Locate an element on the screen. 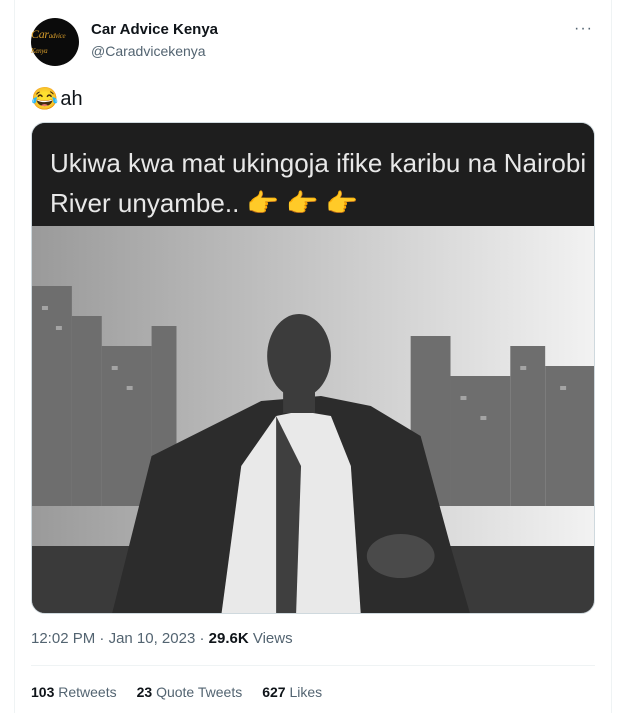 The image size is (622, 713). retweets-stat: 103 Retweets is located at coordinates (74, 692).